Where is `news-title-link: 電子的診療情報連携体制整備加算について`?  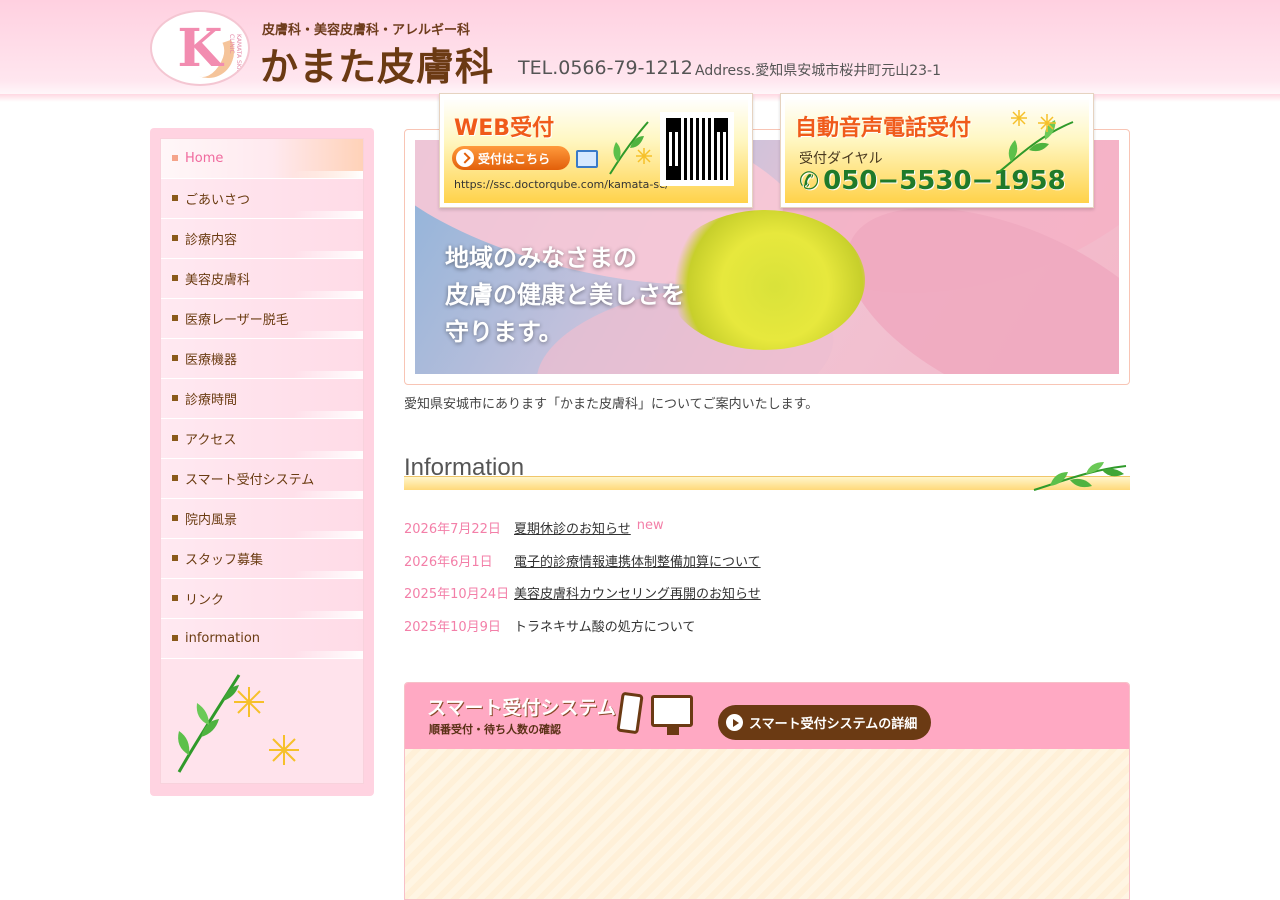 news-title-link: 電子的診療情報連携体制整備加算について is located at coordinates (637, 560).